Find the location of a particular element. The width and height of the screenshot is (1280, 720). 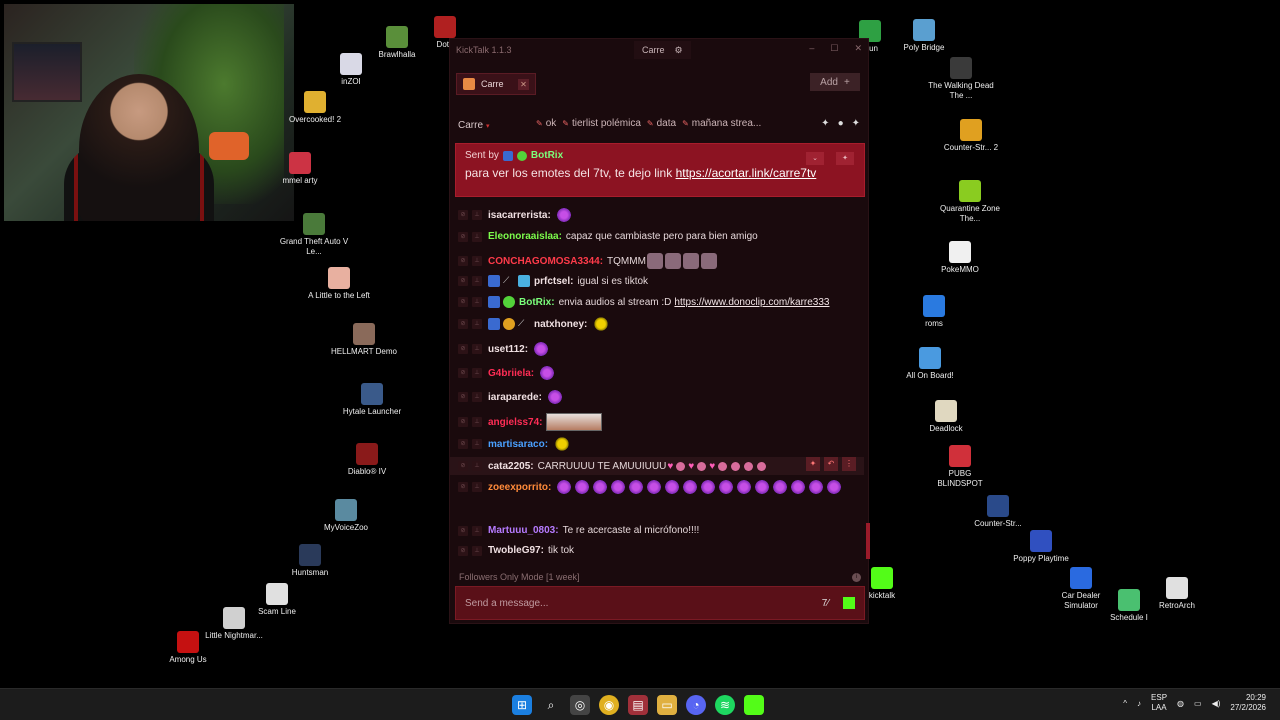

minimize-button: – is located at coordinates (811, 48).